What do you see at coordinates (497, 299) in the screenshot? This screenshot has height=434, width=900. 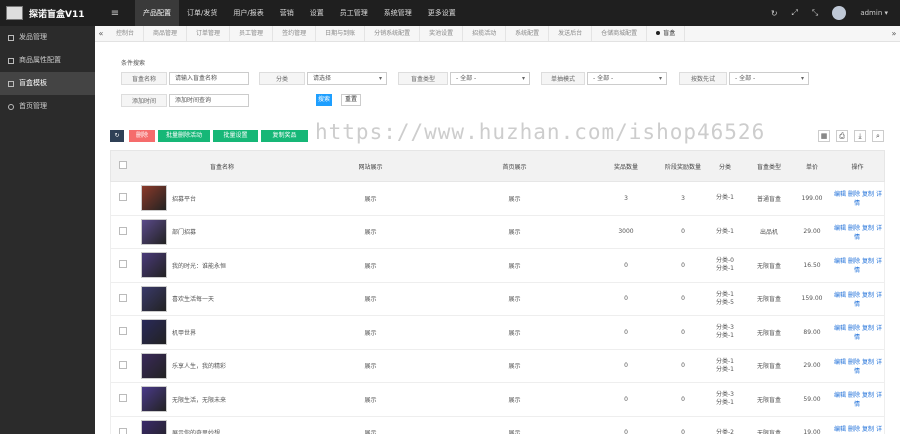 I see `table-row: 喜欢生活每一天 展示 展示 0 0 分类-1 分类-5 无限盲盒 159.00 编辑 删除 复制 详情` at bounding box center [497, 299].